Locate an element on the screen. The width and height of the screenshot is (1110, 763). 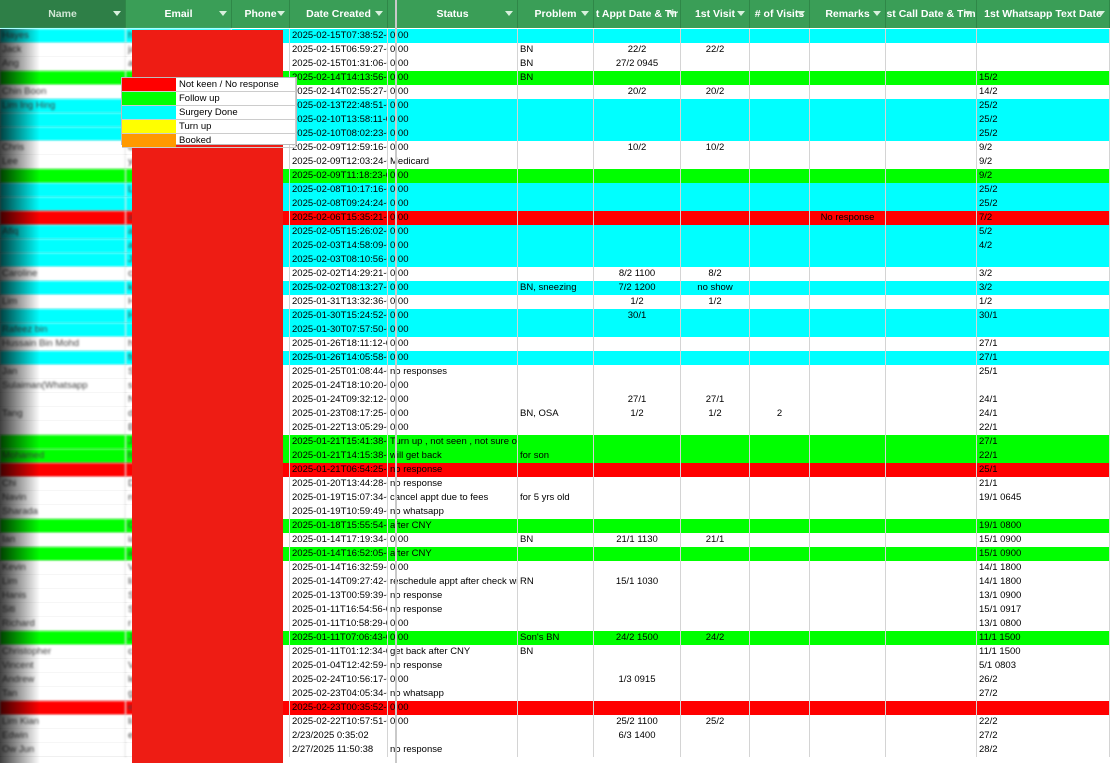
cell-name: Lim Kian is located at coordinates (63, 722).